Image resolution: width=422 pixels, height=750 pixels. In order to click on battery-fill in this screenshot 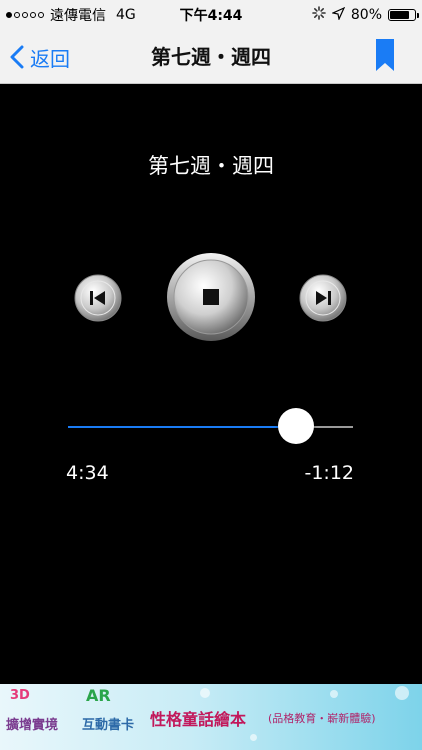, I will do `click(400, 15)`.